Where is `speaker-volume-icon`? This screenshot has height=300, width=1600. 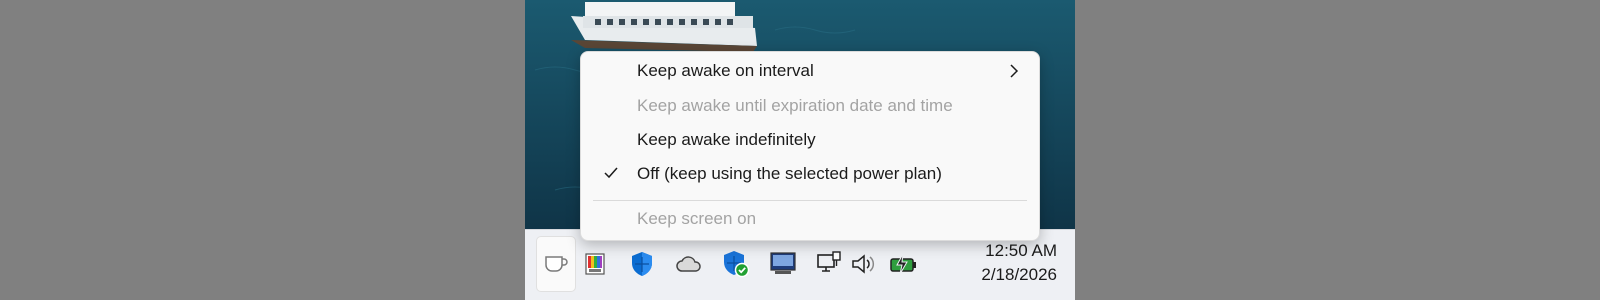 speaker-volume-icon is located at coordinates (863, 264).